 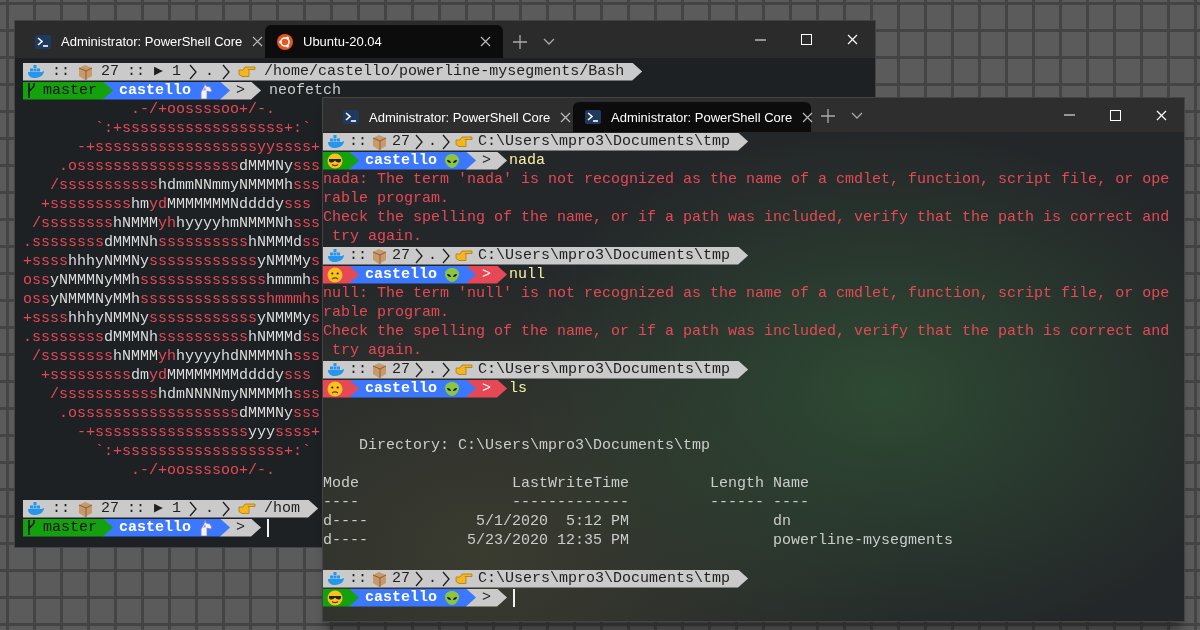 What do you see at coordinates (282, 508) in the screenshot?
I see `path-text: /hom` at bounding box center [282, 508].